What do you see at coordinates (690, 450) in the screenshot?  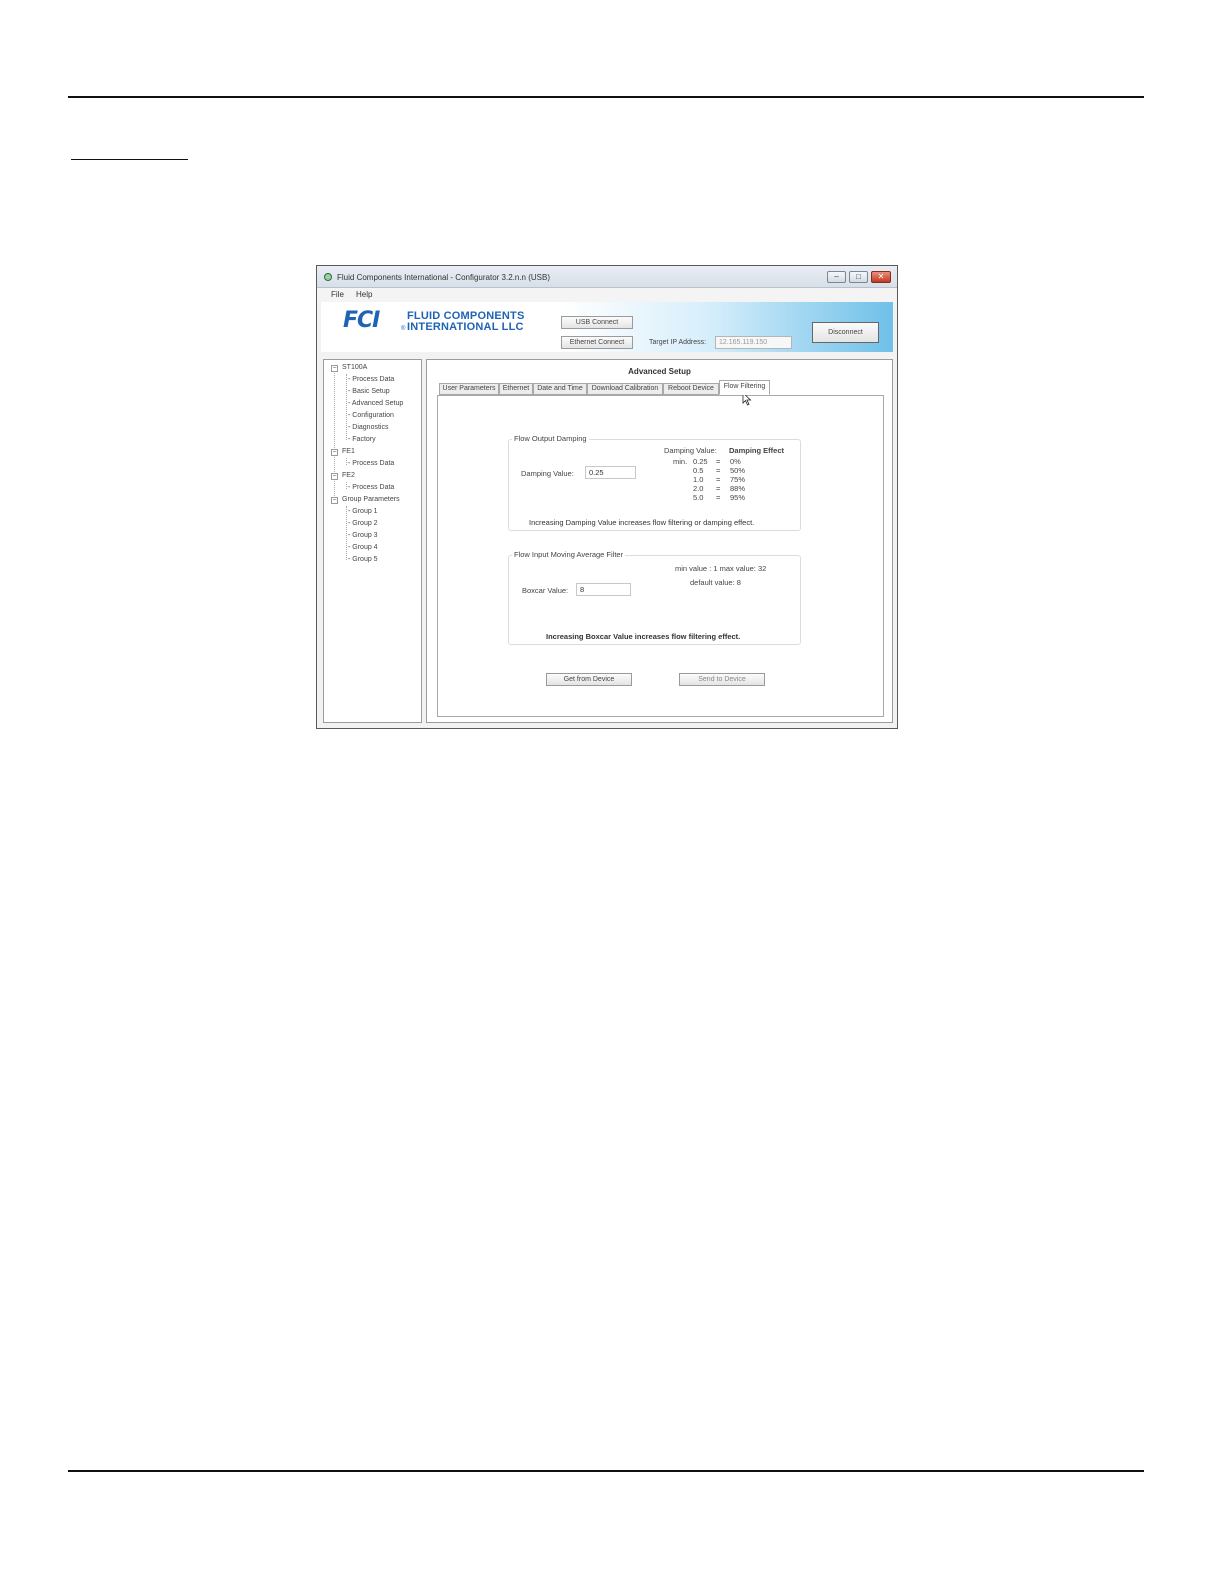 I see `damping-table-header-value: Damping Value:` at bounding box center [690, 450].